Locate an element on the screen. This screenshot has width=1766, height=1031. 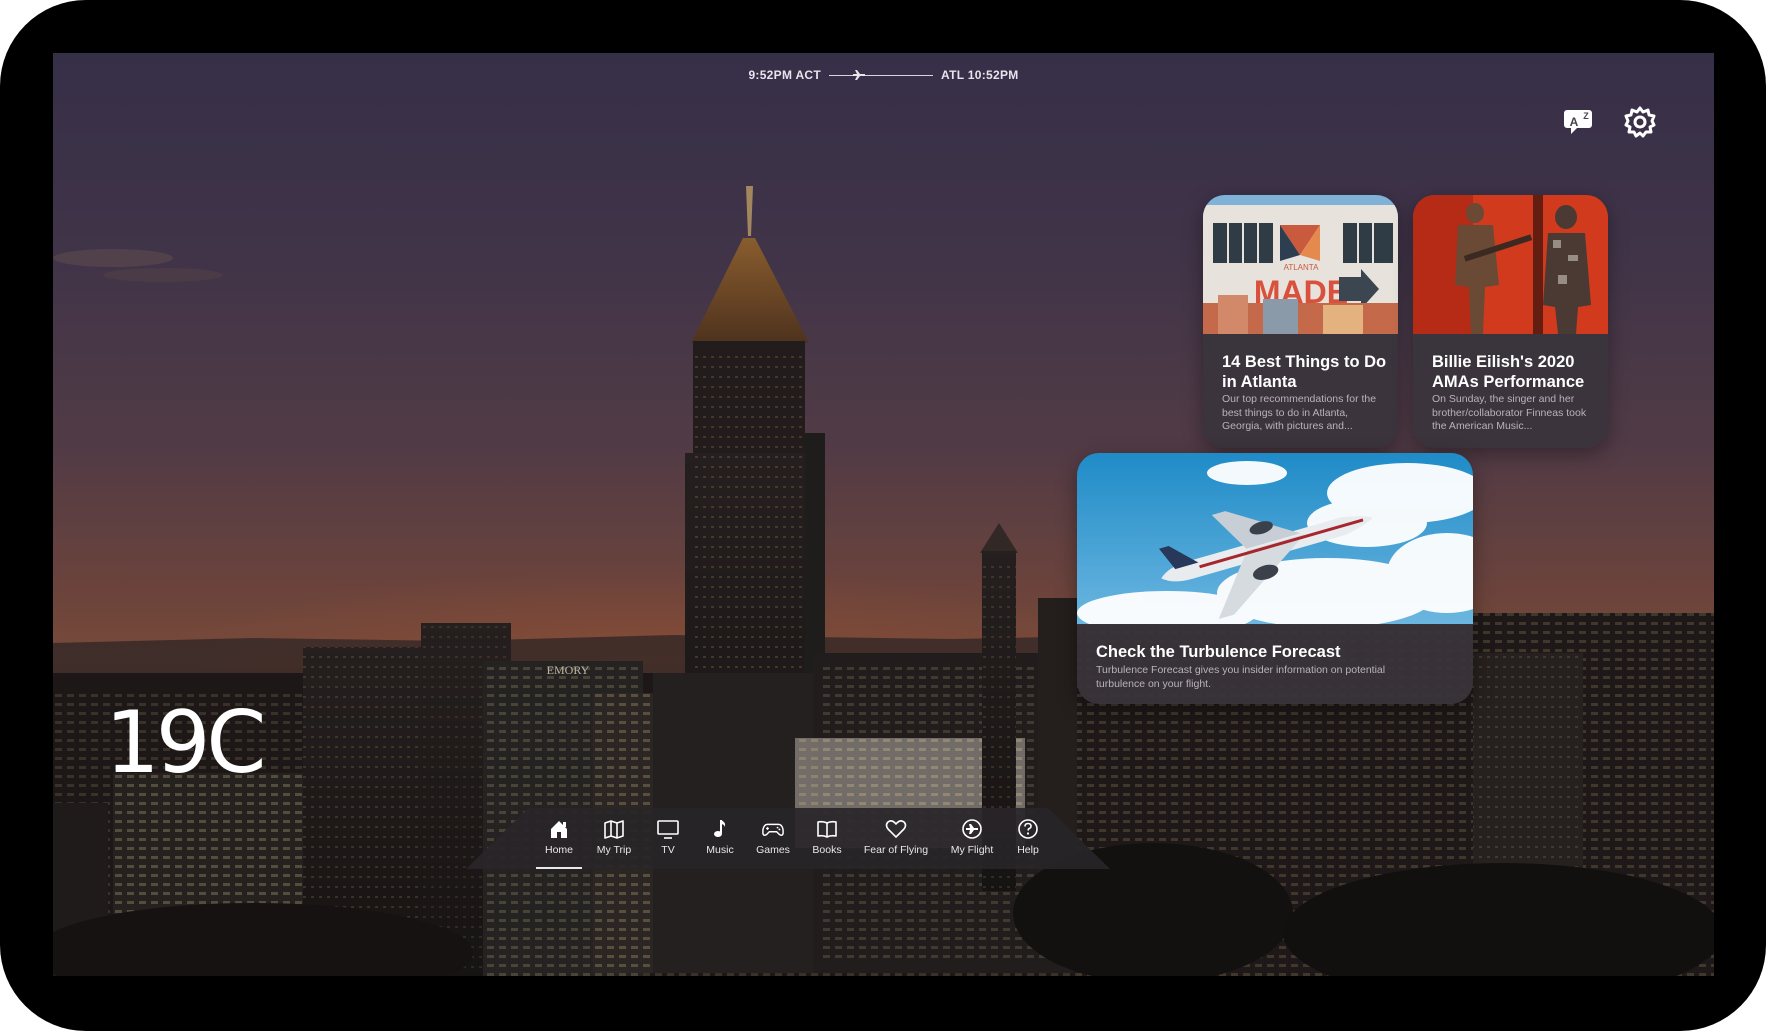
nav-item-fear-of-flying: Fear of Flying is located at coordinates (896, 842).